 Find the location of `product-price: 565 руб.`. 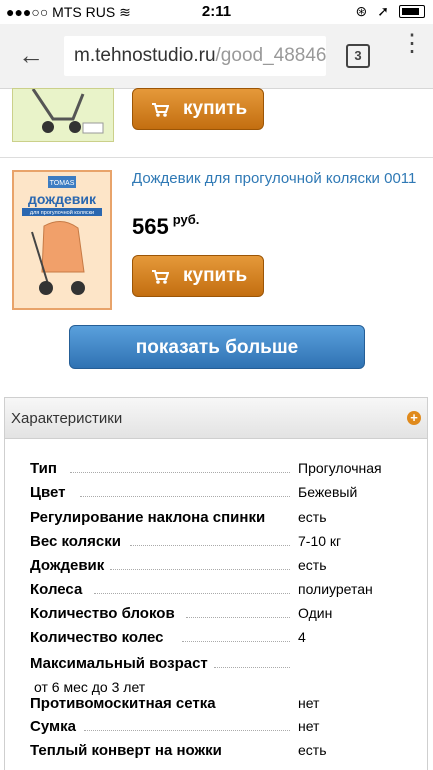

product-price: 565 руб. is located at coordinates (166, 226).